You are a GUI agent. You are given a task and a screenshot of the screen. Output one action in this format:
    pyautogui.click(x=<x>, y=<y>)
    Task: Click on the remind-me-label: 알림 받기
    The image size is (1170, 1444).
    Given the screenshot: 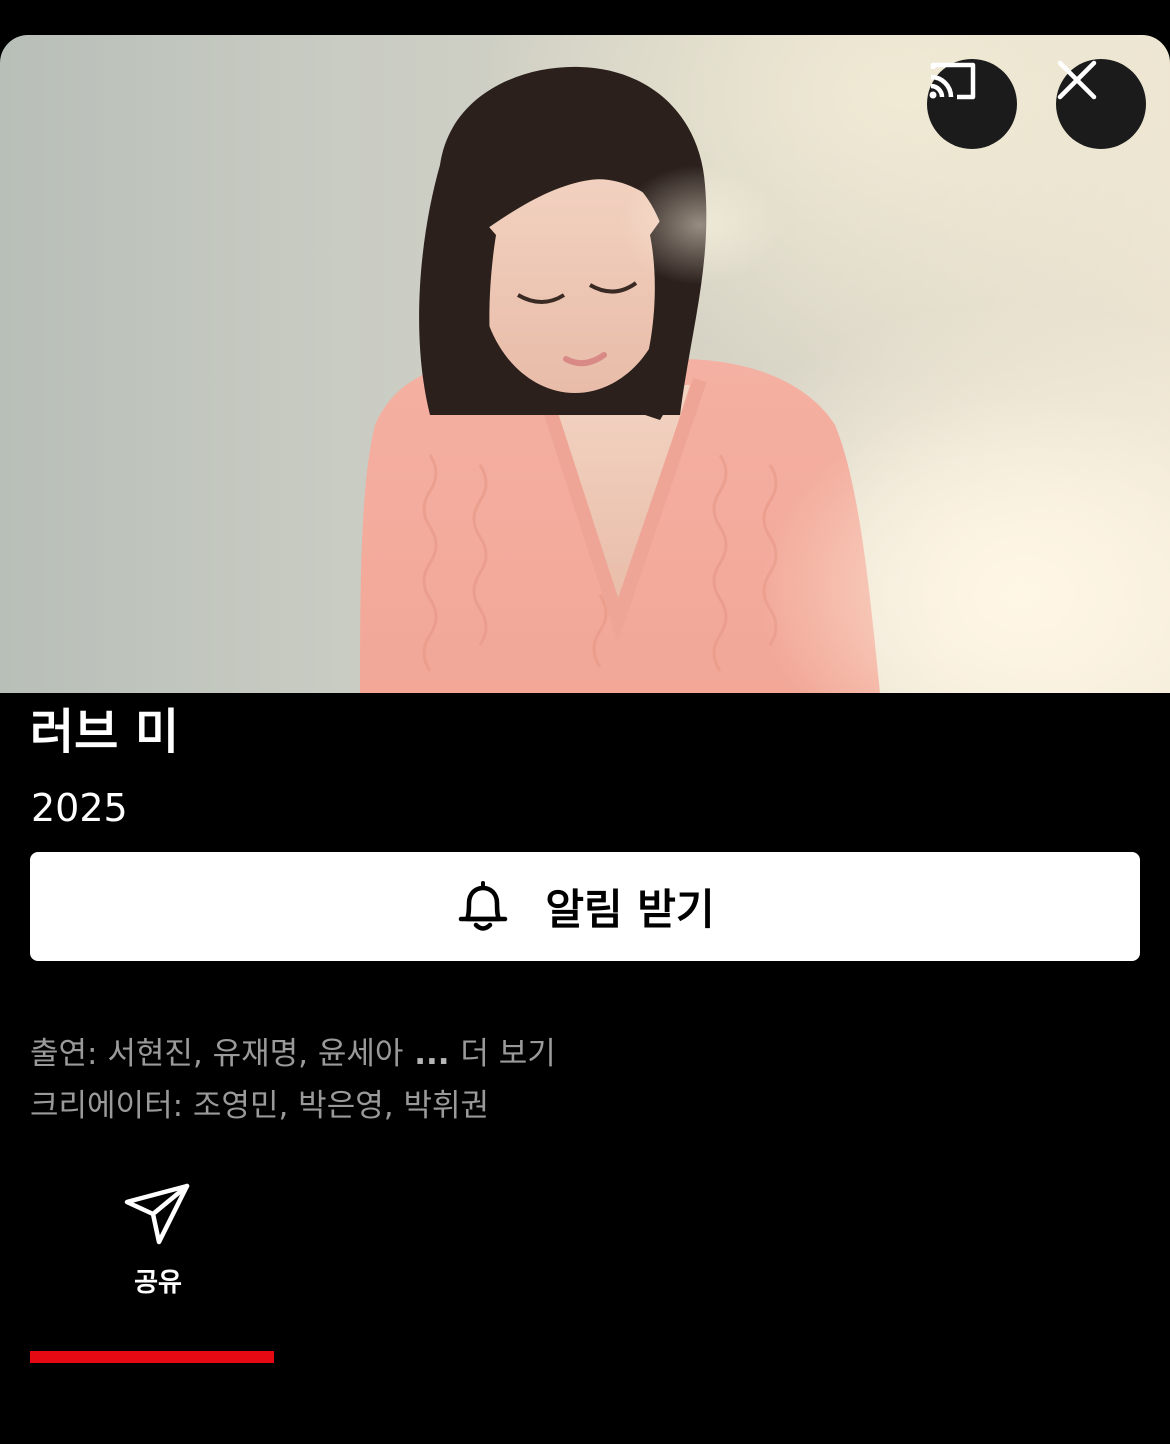 What is the action you would take?
    pyautogui.click(x=630, y=909)
    